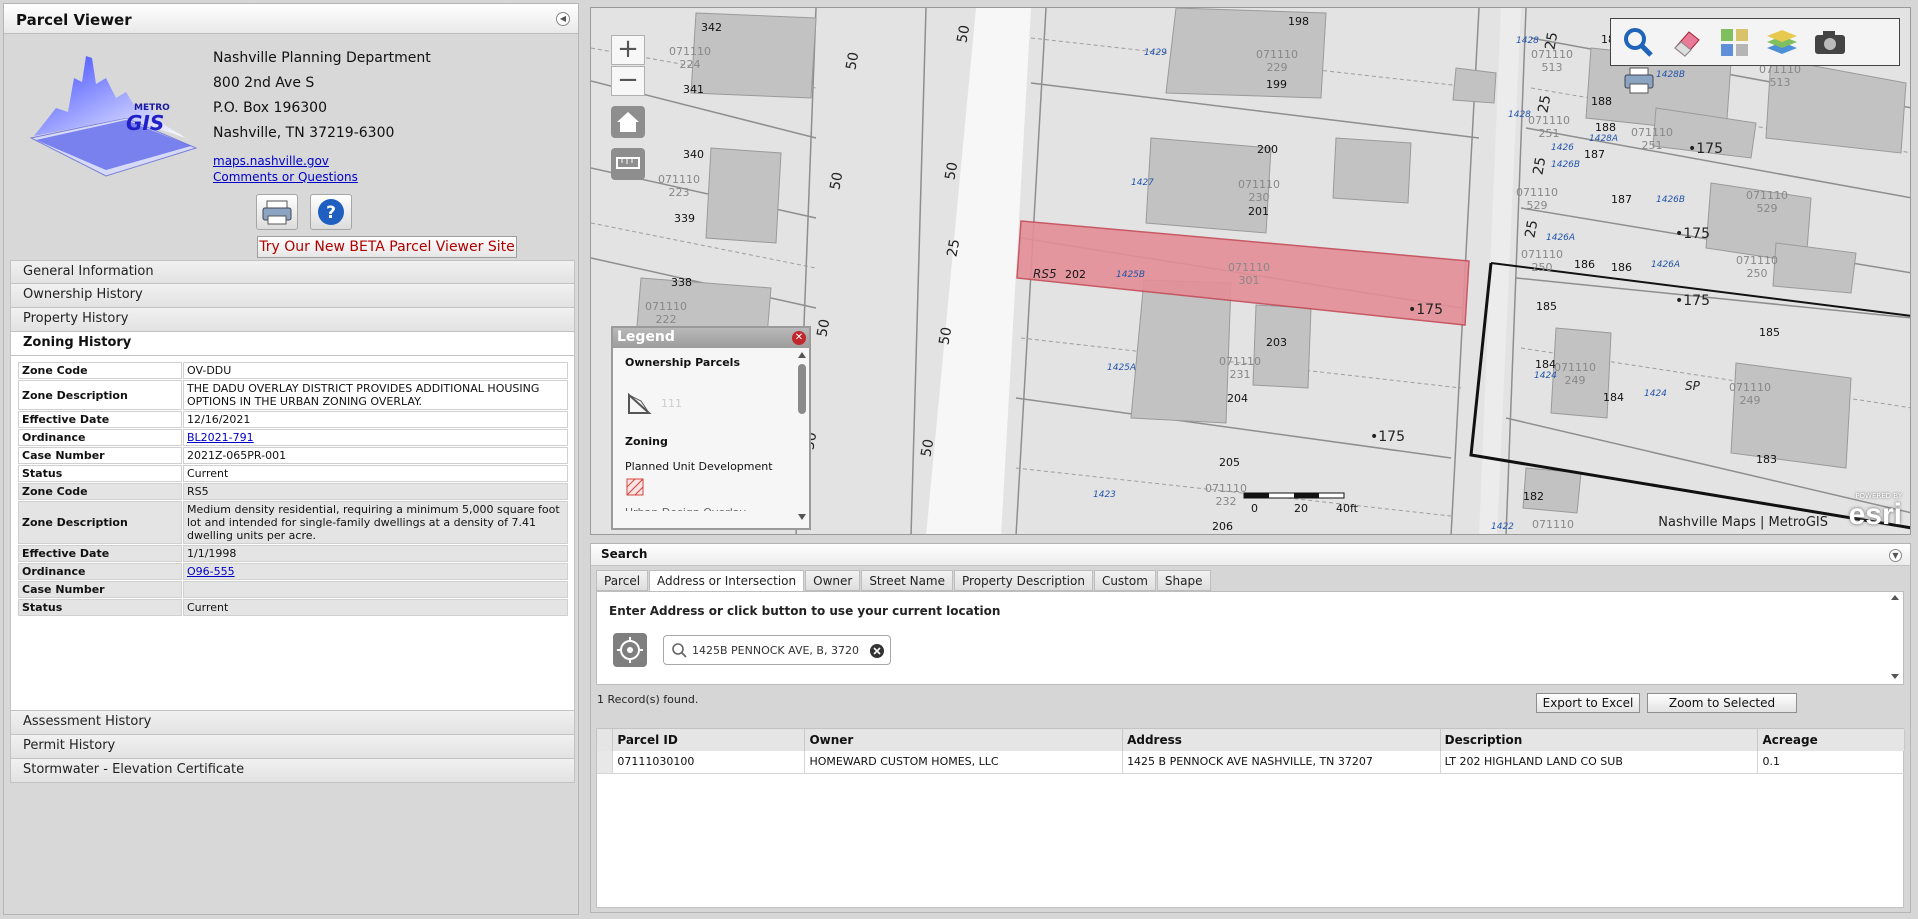  Describe the element at coordinates (1652, 139) in the screenshot. I see `map-parcel-id: 071110 251` at that location.